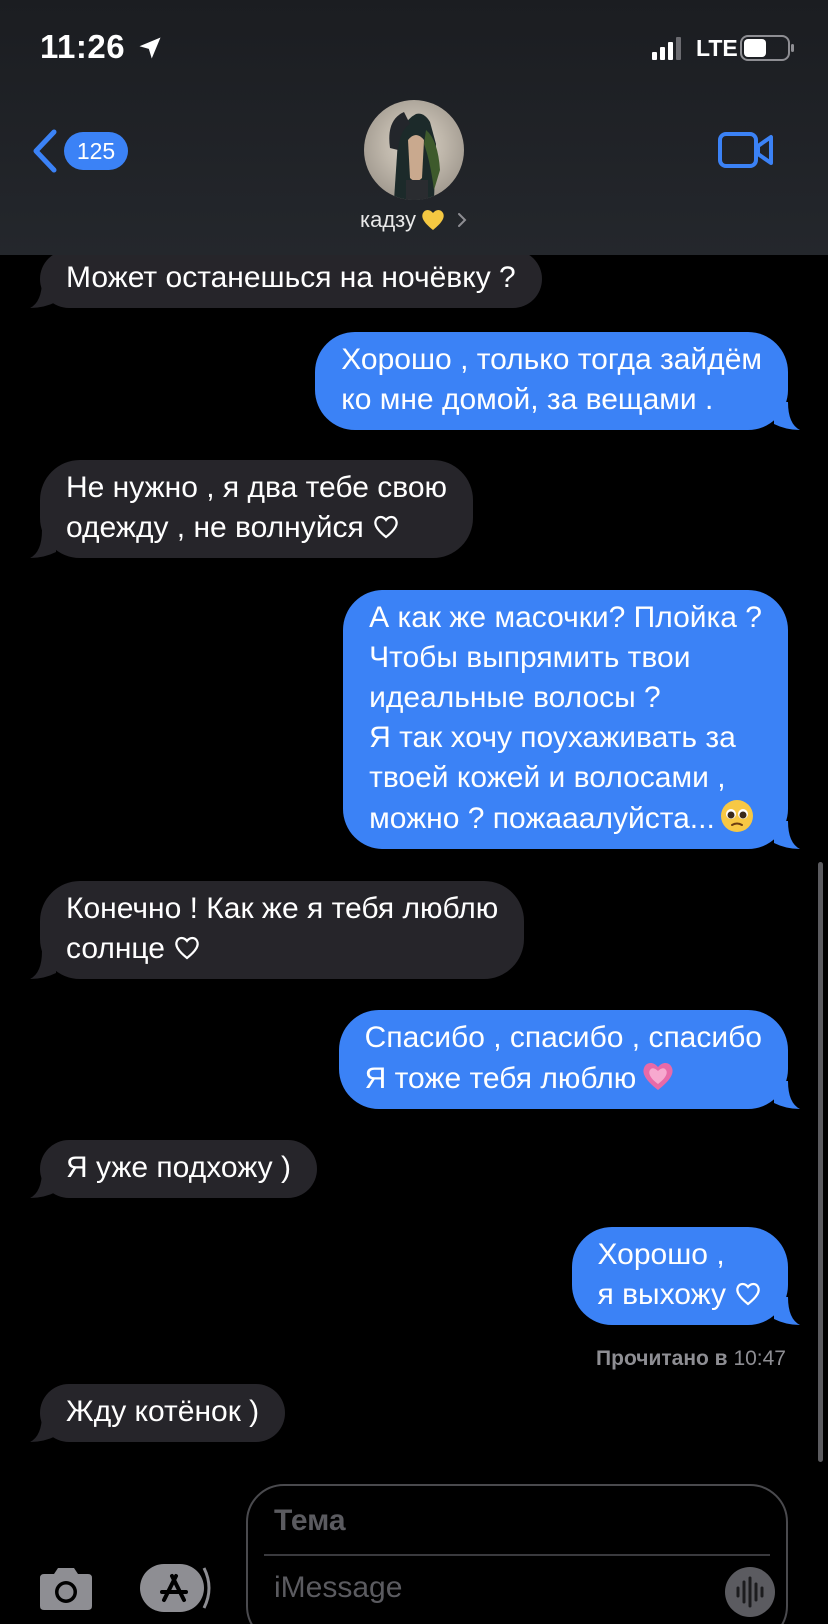 Image resolution: width=828 pixels, height=1624 pixels. I want to click on message-text: твоей кожей и волосами ,, so click(547, 777).